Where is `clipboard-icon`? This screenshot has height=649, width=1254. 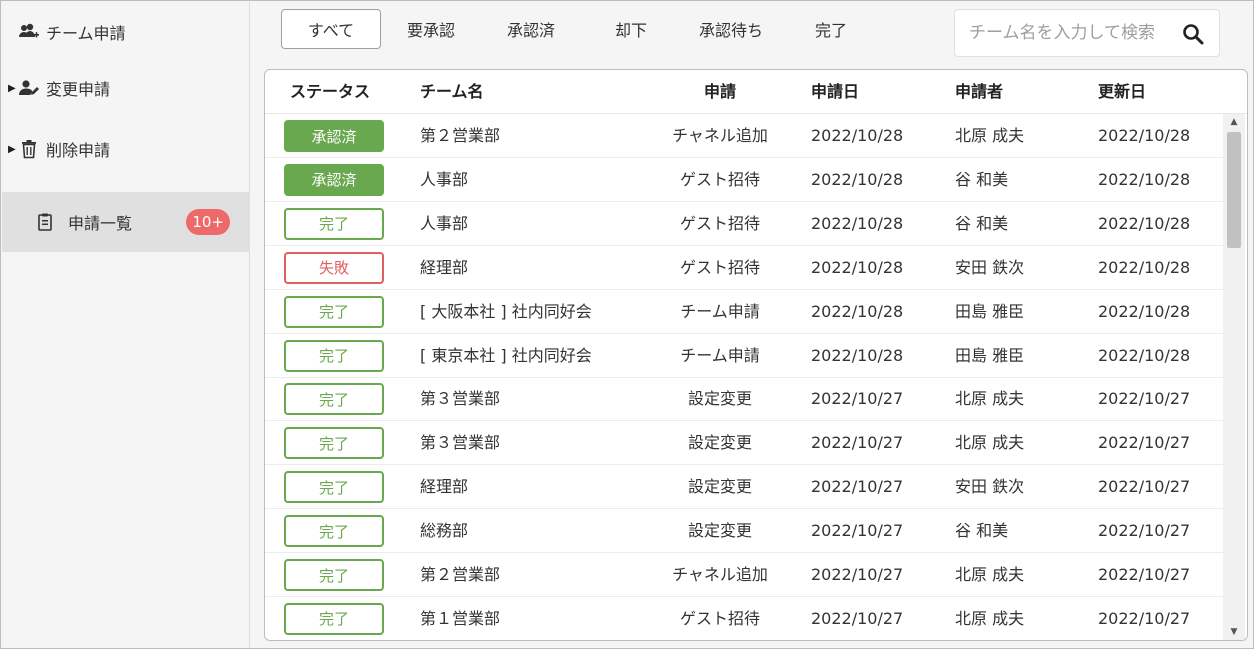 clipboard-icon is located at coordinates (45, 222).